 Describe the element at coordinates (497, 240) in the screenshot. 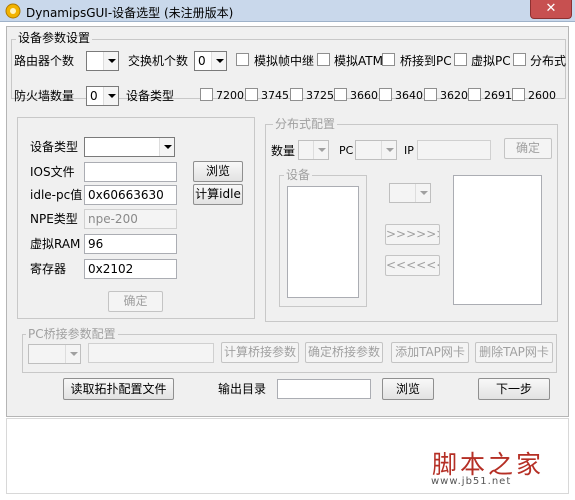

I see `pc-device-list` at that location.